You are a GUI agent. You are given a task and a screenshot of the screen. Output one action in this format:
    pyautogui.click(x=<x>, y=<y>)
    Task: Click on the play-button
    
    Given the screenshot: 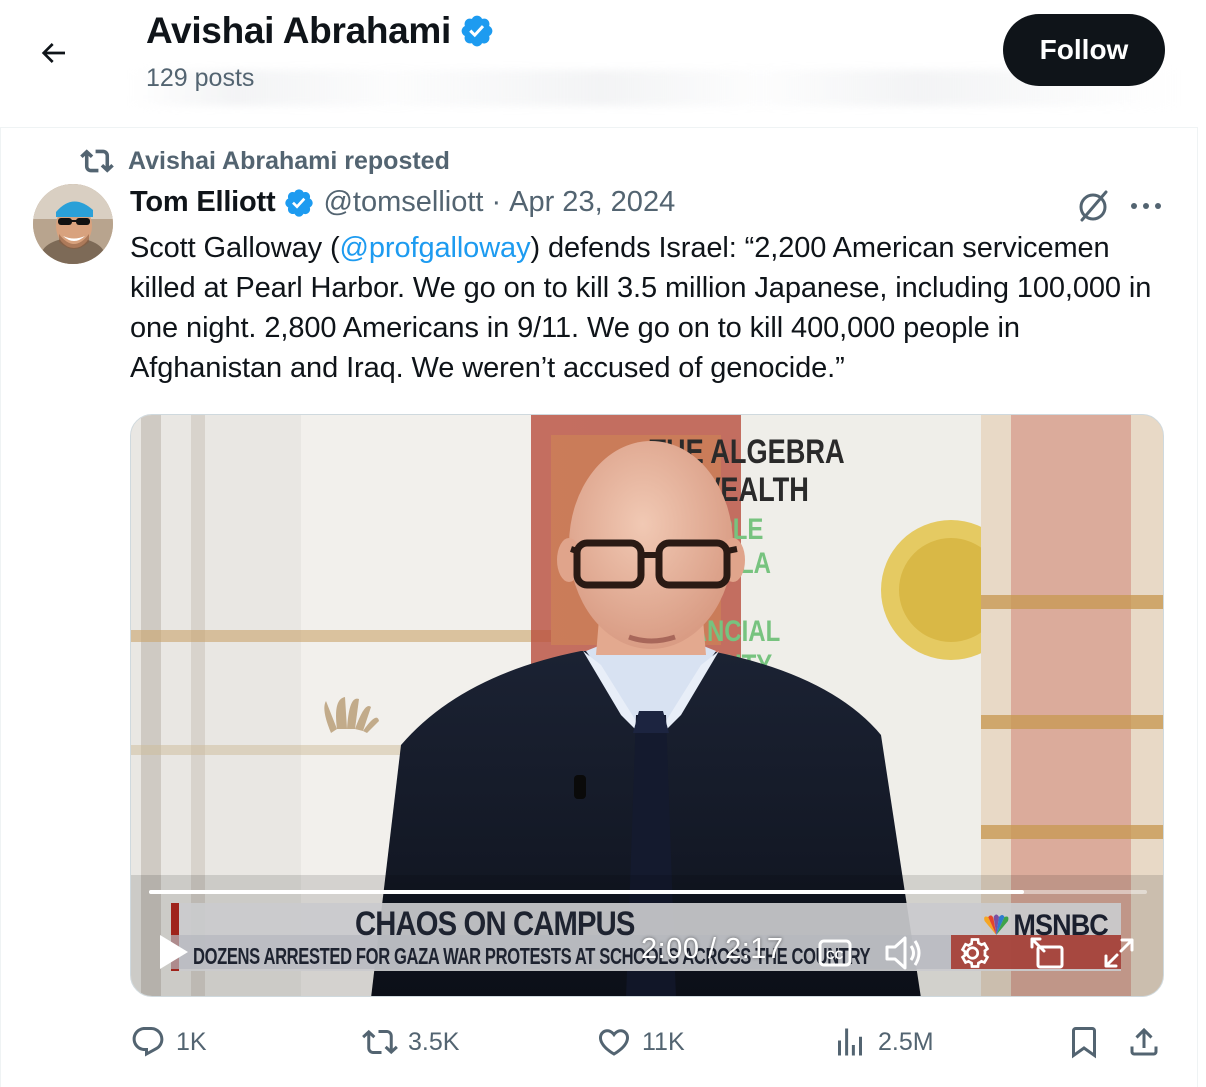 What is the action you would take?
    pyautogui.click(x=175, y=953)
    